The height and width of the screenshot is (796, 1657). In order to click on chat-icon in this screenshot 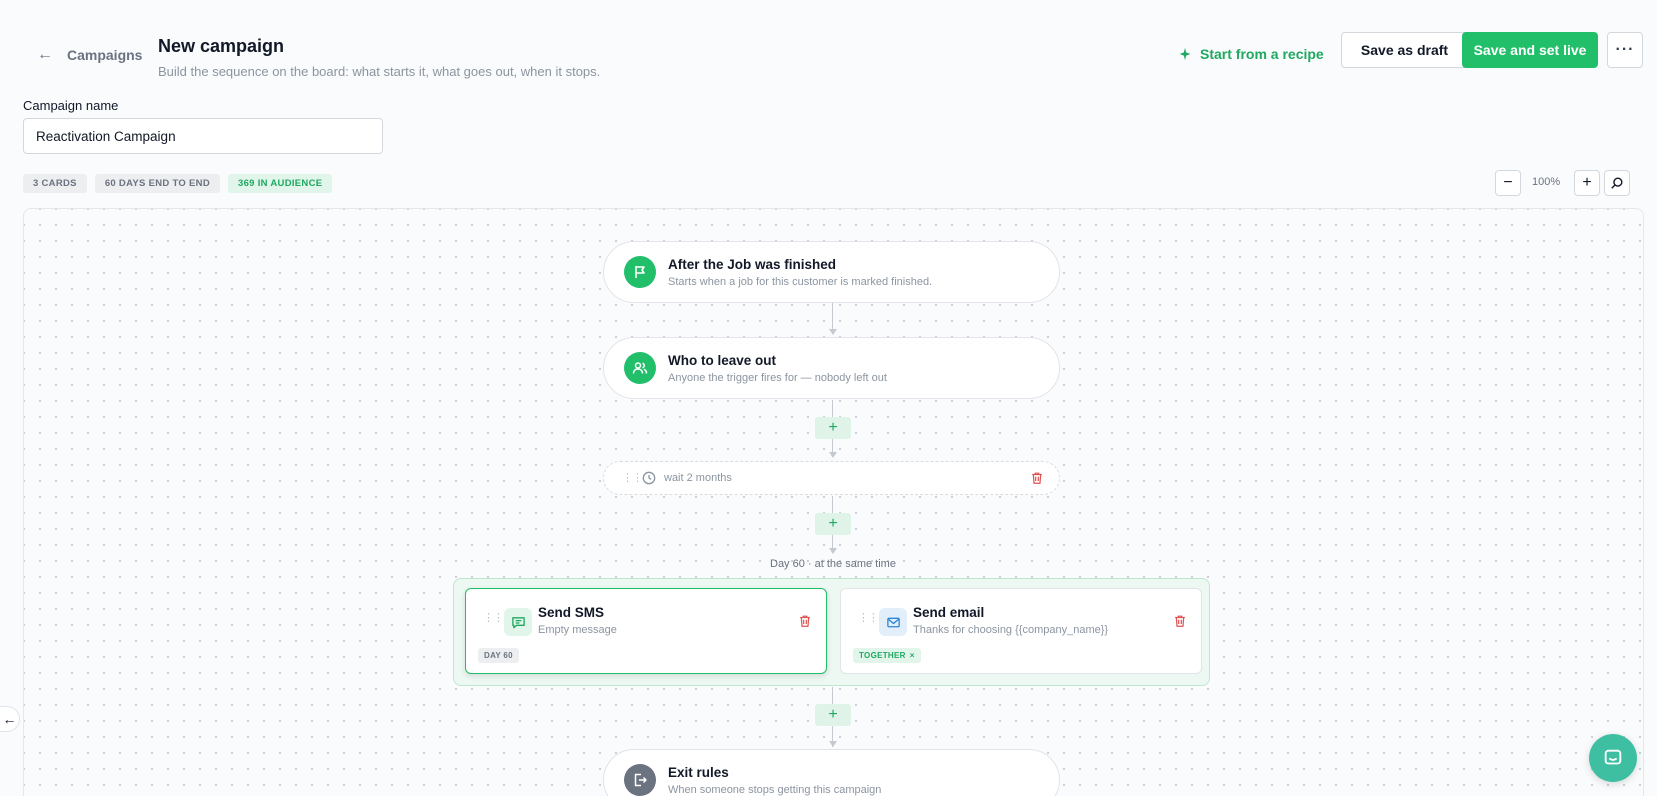, I will do `click(1613, 757)`.